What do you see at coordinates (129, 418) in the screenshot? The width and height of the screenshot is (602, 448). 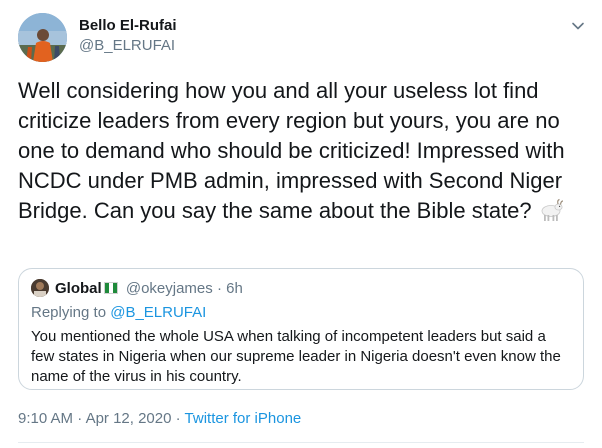 I see `tweet-date: Apr 12, 2020` at bounding box center [129, 418].